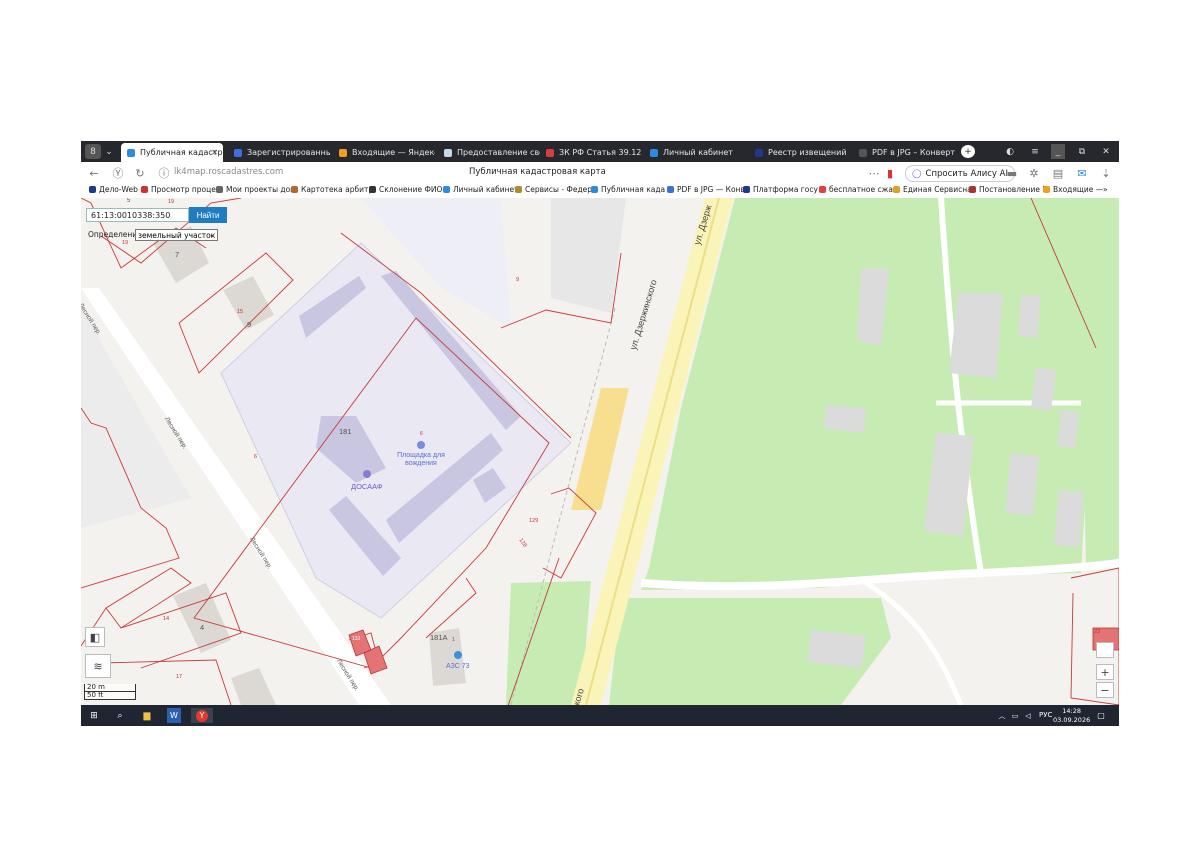 Image resolution: width=1200 pixels, height=849 pixels. What do you see at coordinates (800, 152) in the screenshot?
I see `tab-7: Реестр извещений` at bounding box center [800, 152].